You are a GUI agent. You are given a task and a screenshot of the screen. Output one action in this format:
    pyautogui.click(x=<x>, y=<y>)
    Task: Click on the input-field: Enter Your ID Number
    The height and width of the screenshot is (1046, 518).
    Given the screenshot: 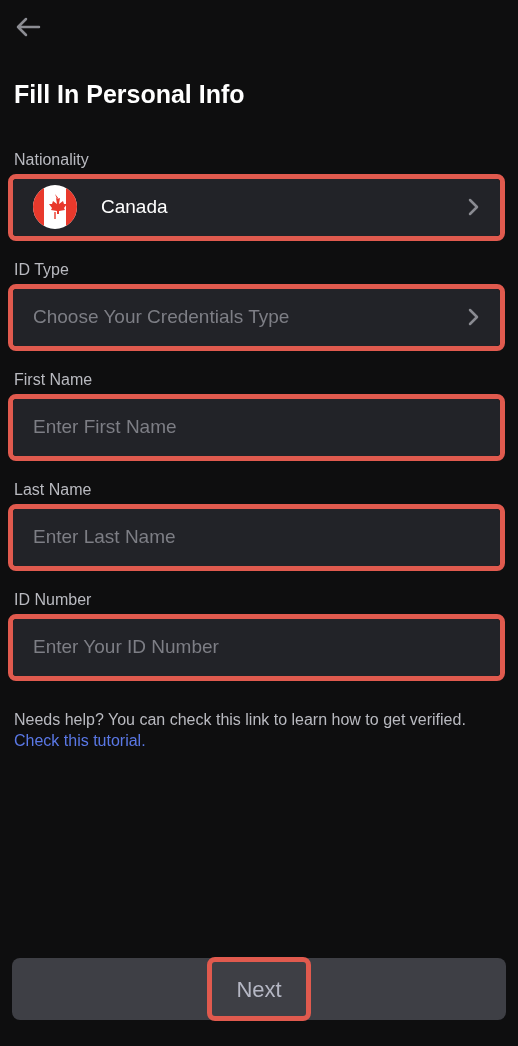 What is the action you would take?
    pyautogui.click(x=256, y=647)
    